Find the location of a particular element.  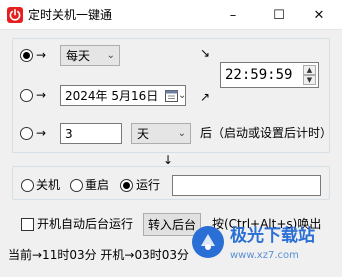

time-value: 22:59:59 is located at coordinates (259, 75).